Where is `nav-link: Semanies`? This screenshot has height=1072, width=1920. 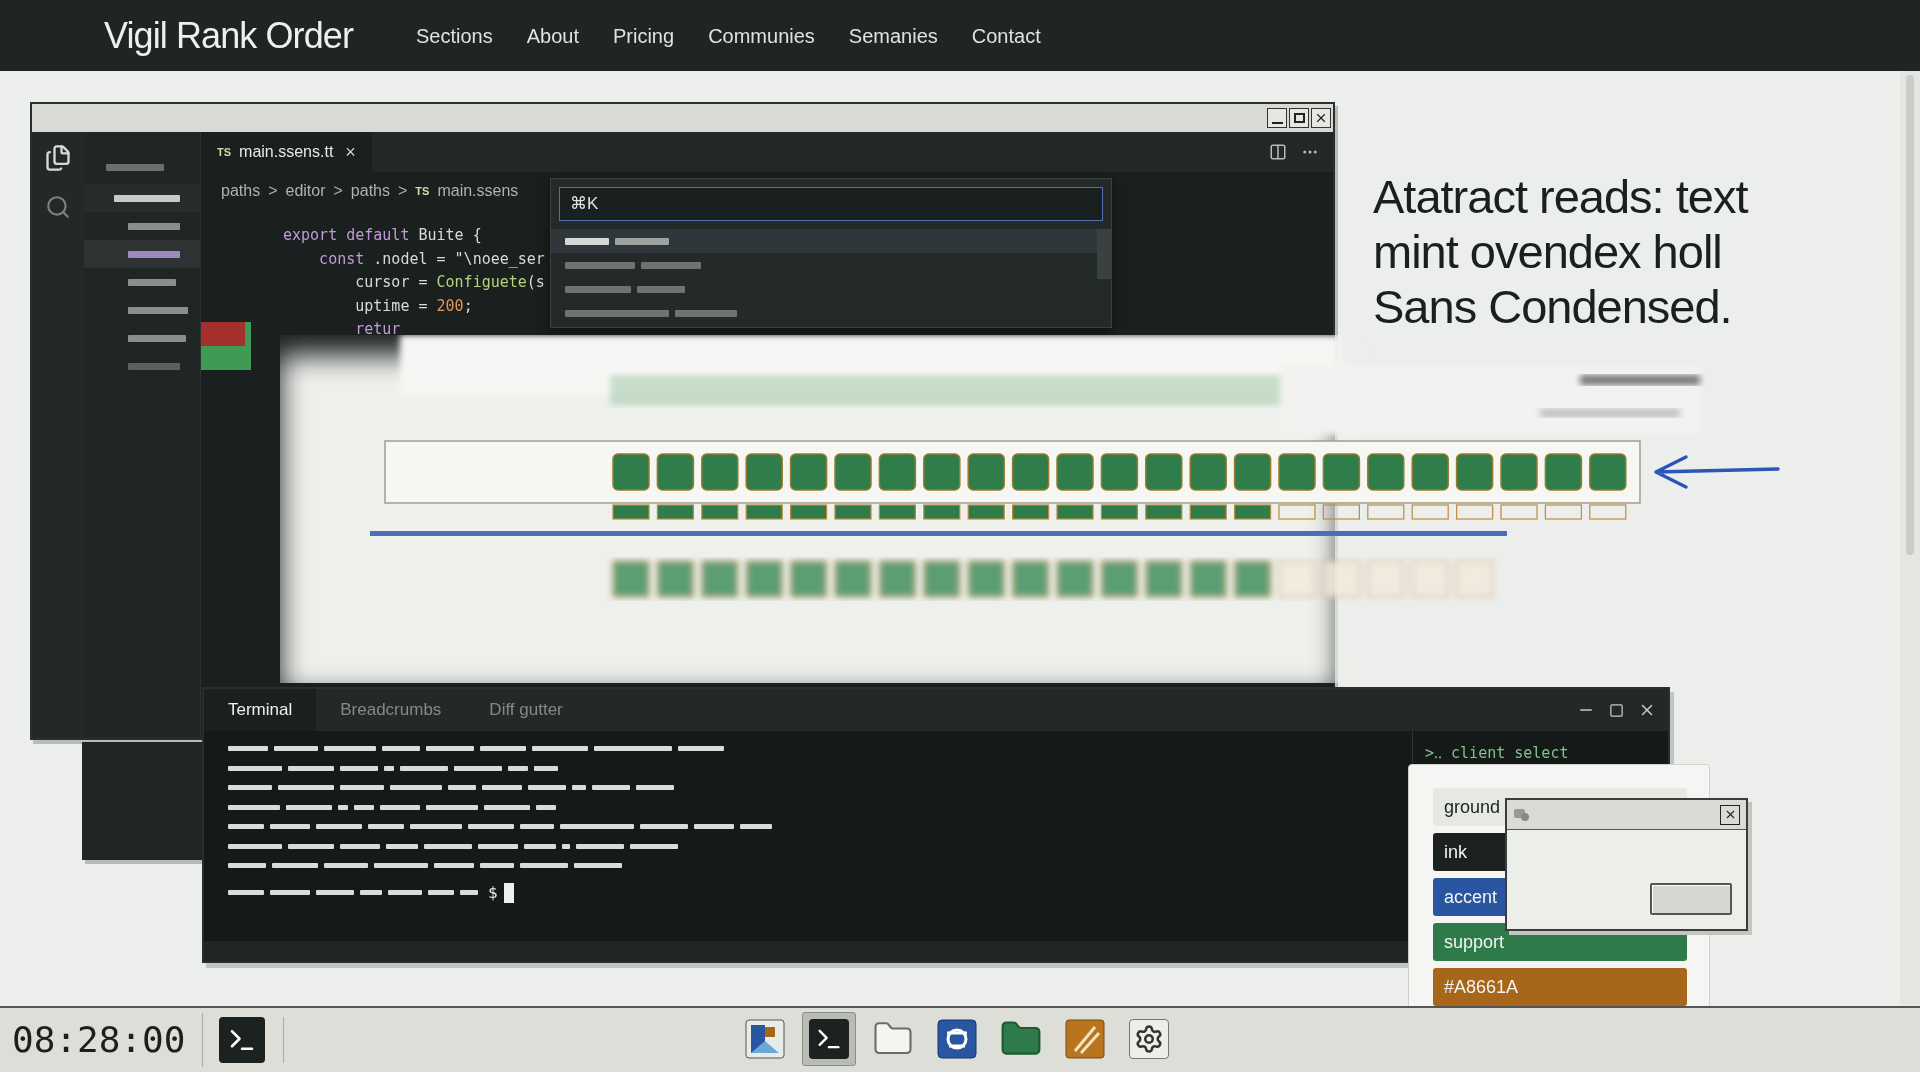
nav-link: Semanies is located at coordinates (893, 35).